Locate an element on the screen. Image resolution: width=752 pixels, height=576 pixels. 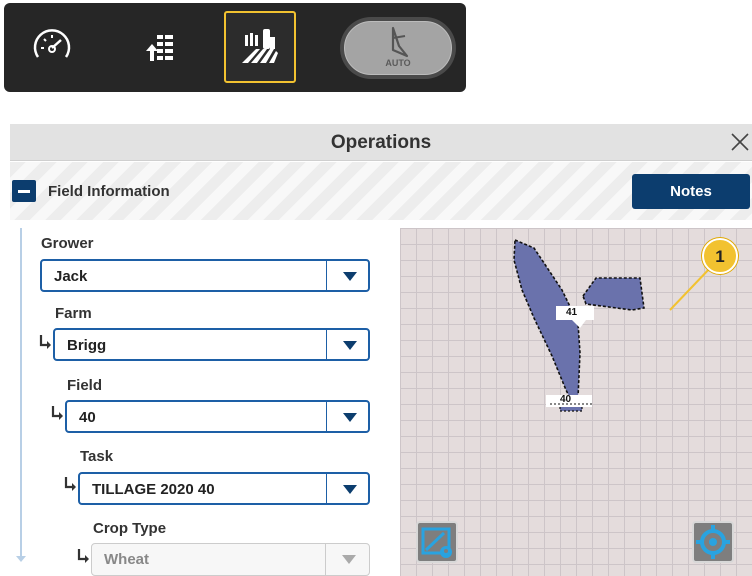
field-label-41: 41 is located at coordinates (572, 312).